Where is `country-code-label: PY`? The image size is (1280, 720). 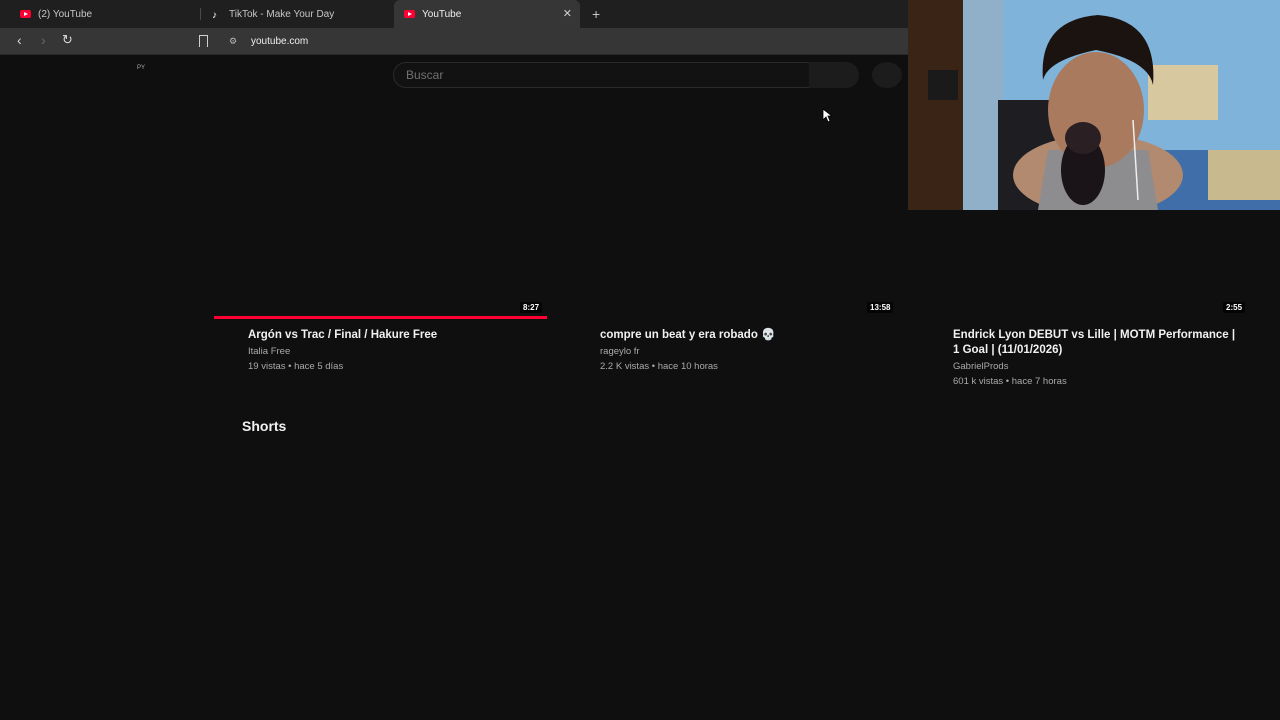
country-code-label: PY is located at coordinates (141, 68).